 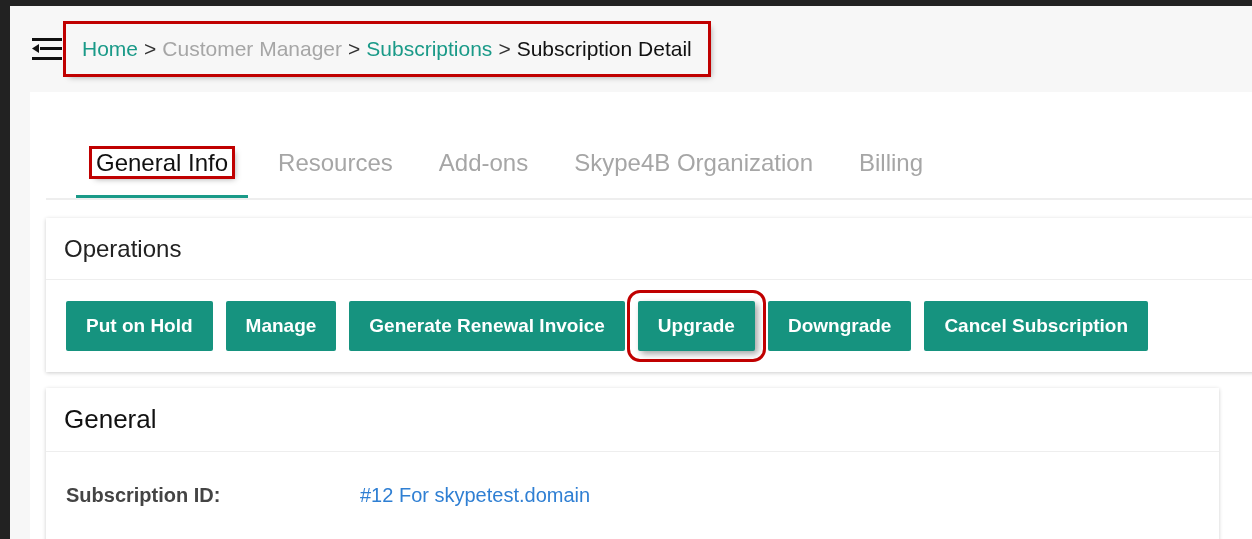 I want to click on tab: General Info, so click(x=162, y=171).